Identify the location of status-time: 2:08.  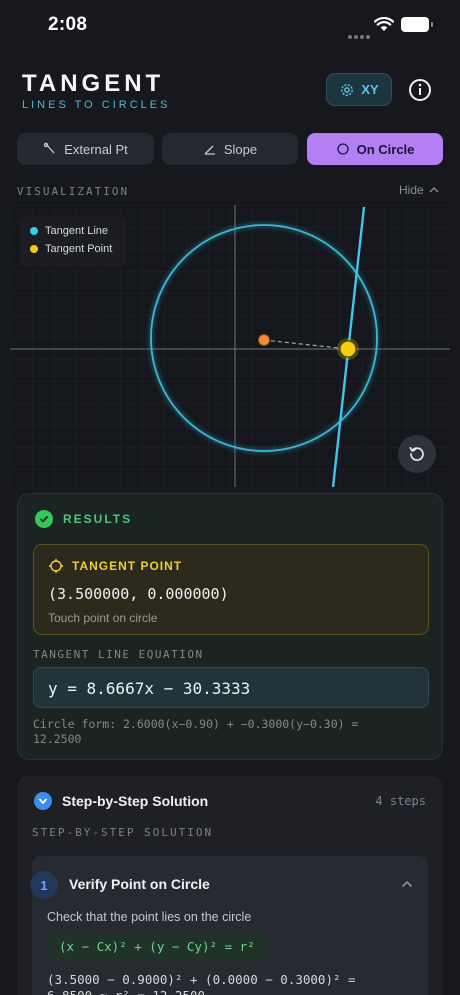
(68, 24).